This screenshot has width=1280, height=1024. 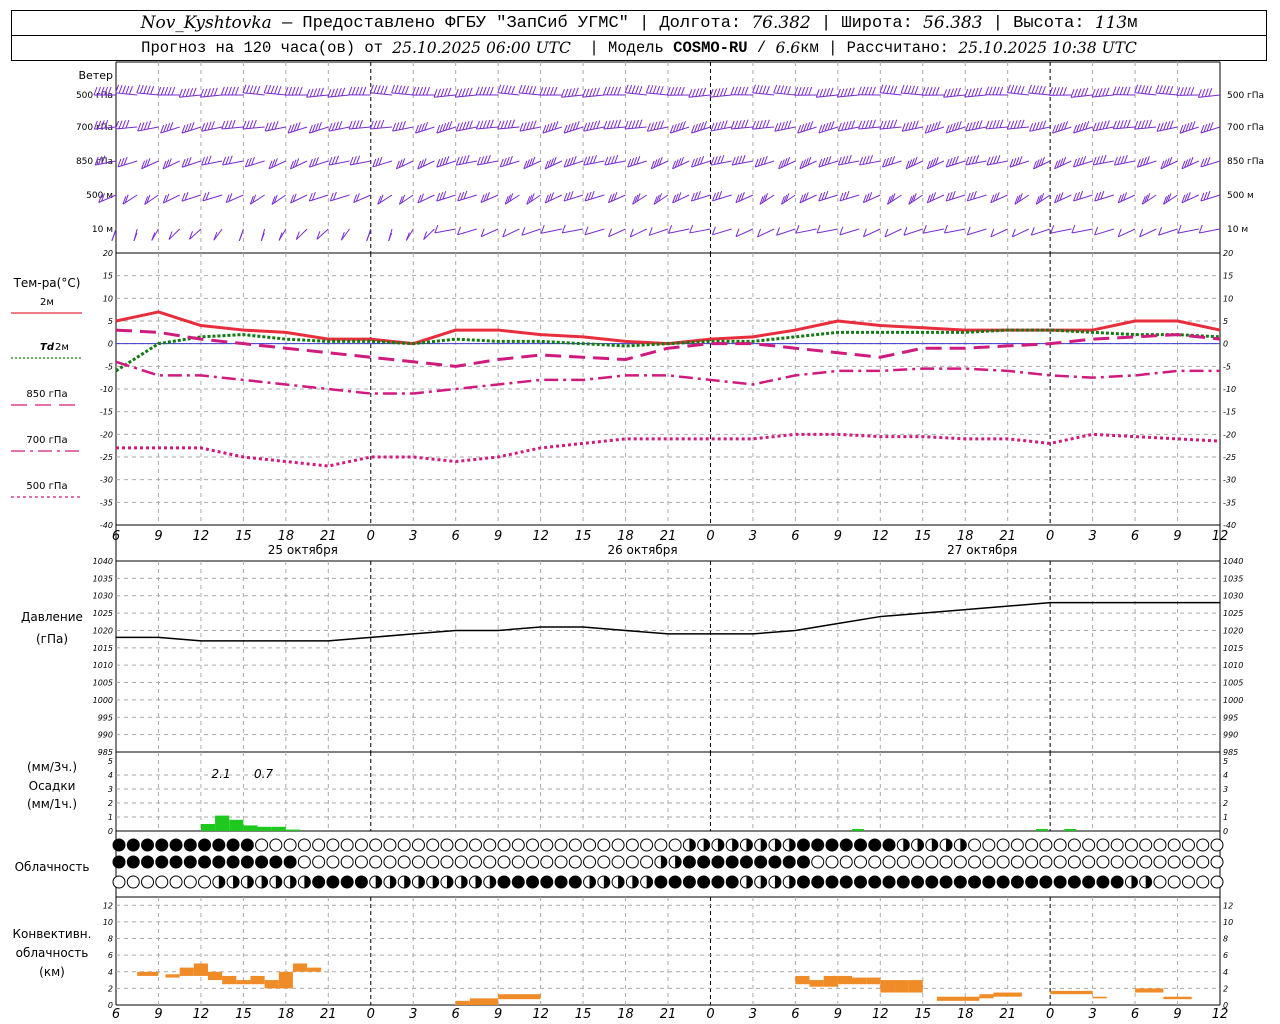 I want to click on conv-ytick-left: 4, so click(x=110, y=972).